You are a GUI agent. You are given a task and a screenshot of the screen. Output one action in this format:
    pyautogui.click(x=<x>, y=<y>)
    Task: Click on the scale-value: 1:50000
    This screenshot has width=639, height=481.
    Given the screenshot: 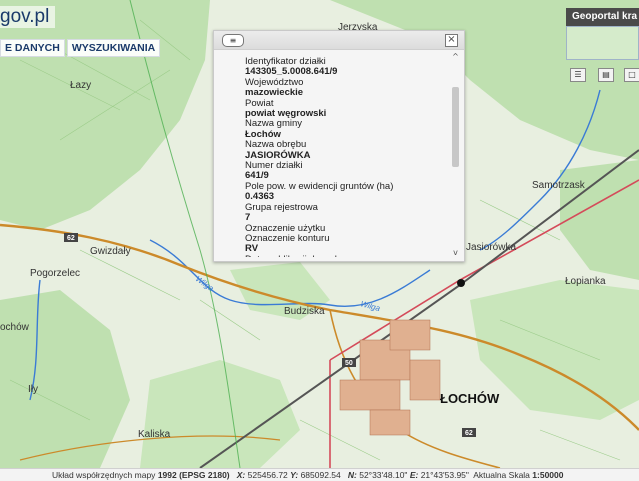 What is the action you would take?
    pyautogui.click(x=548, y=475)
    